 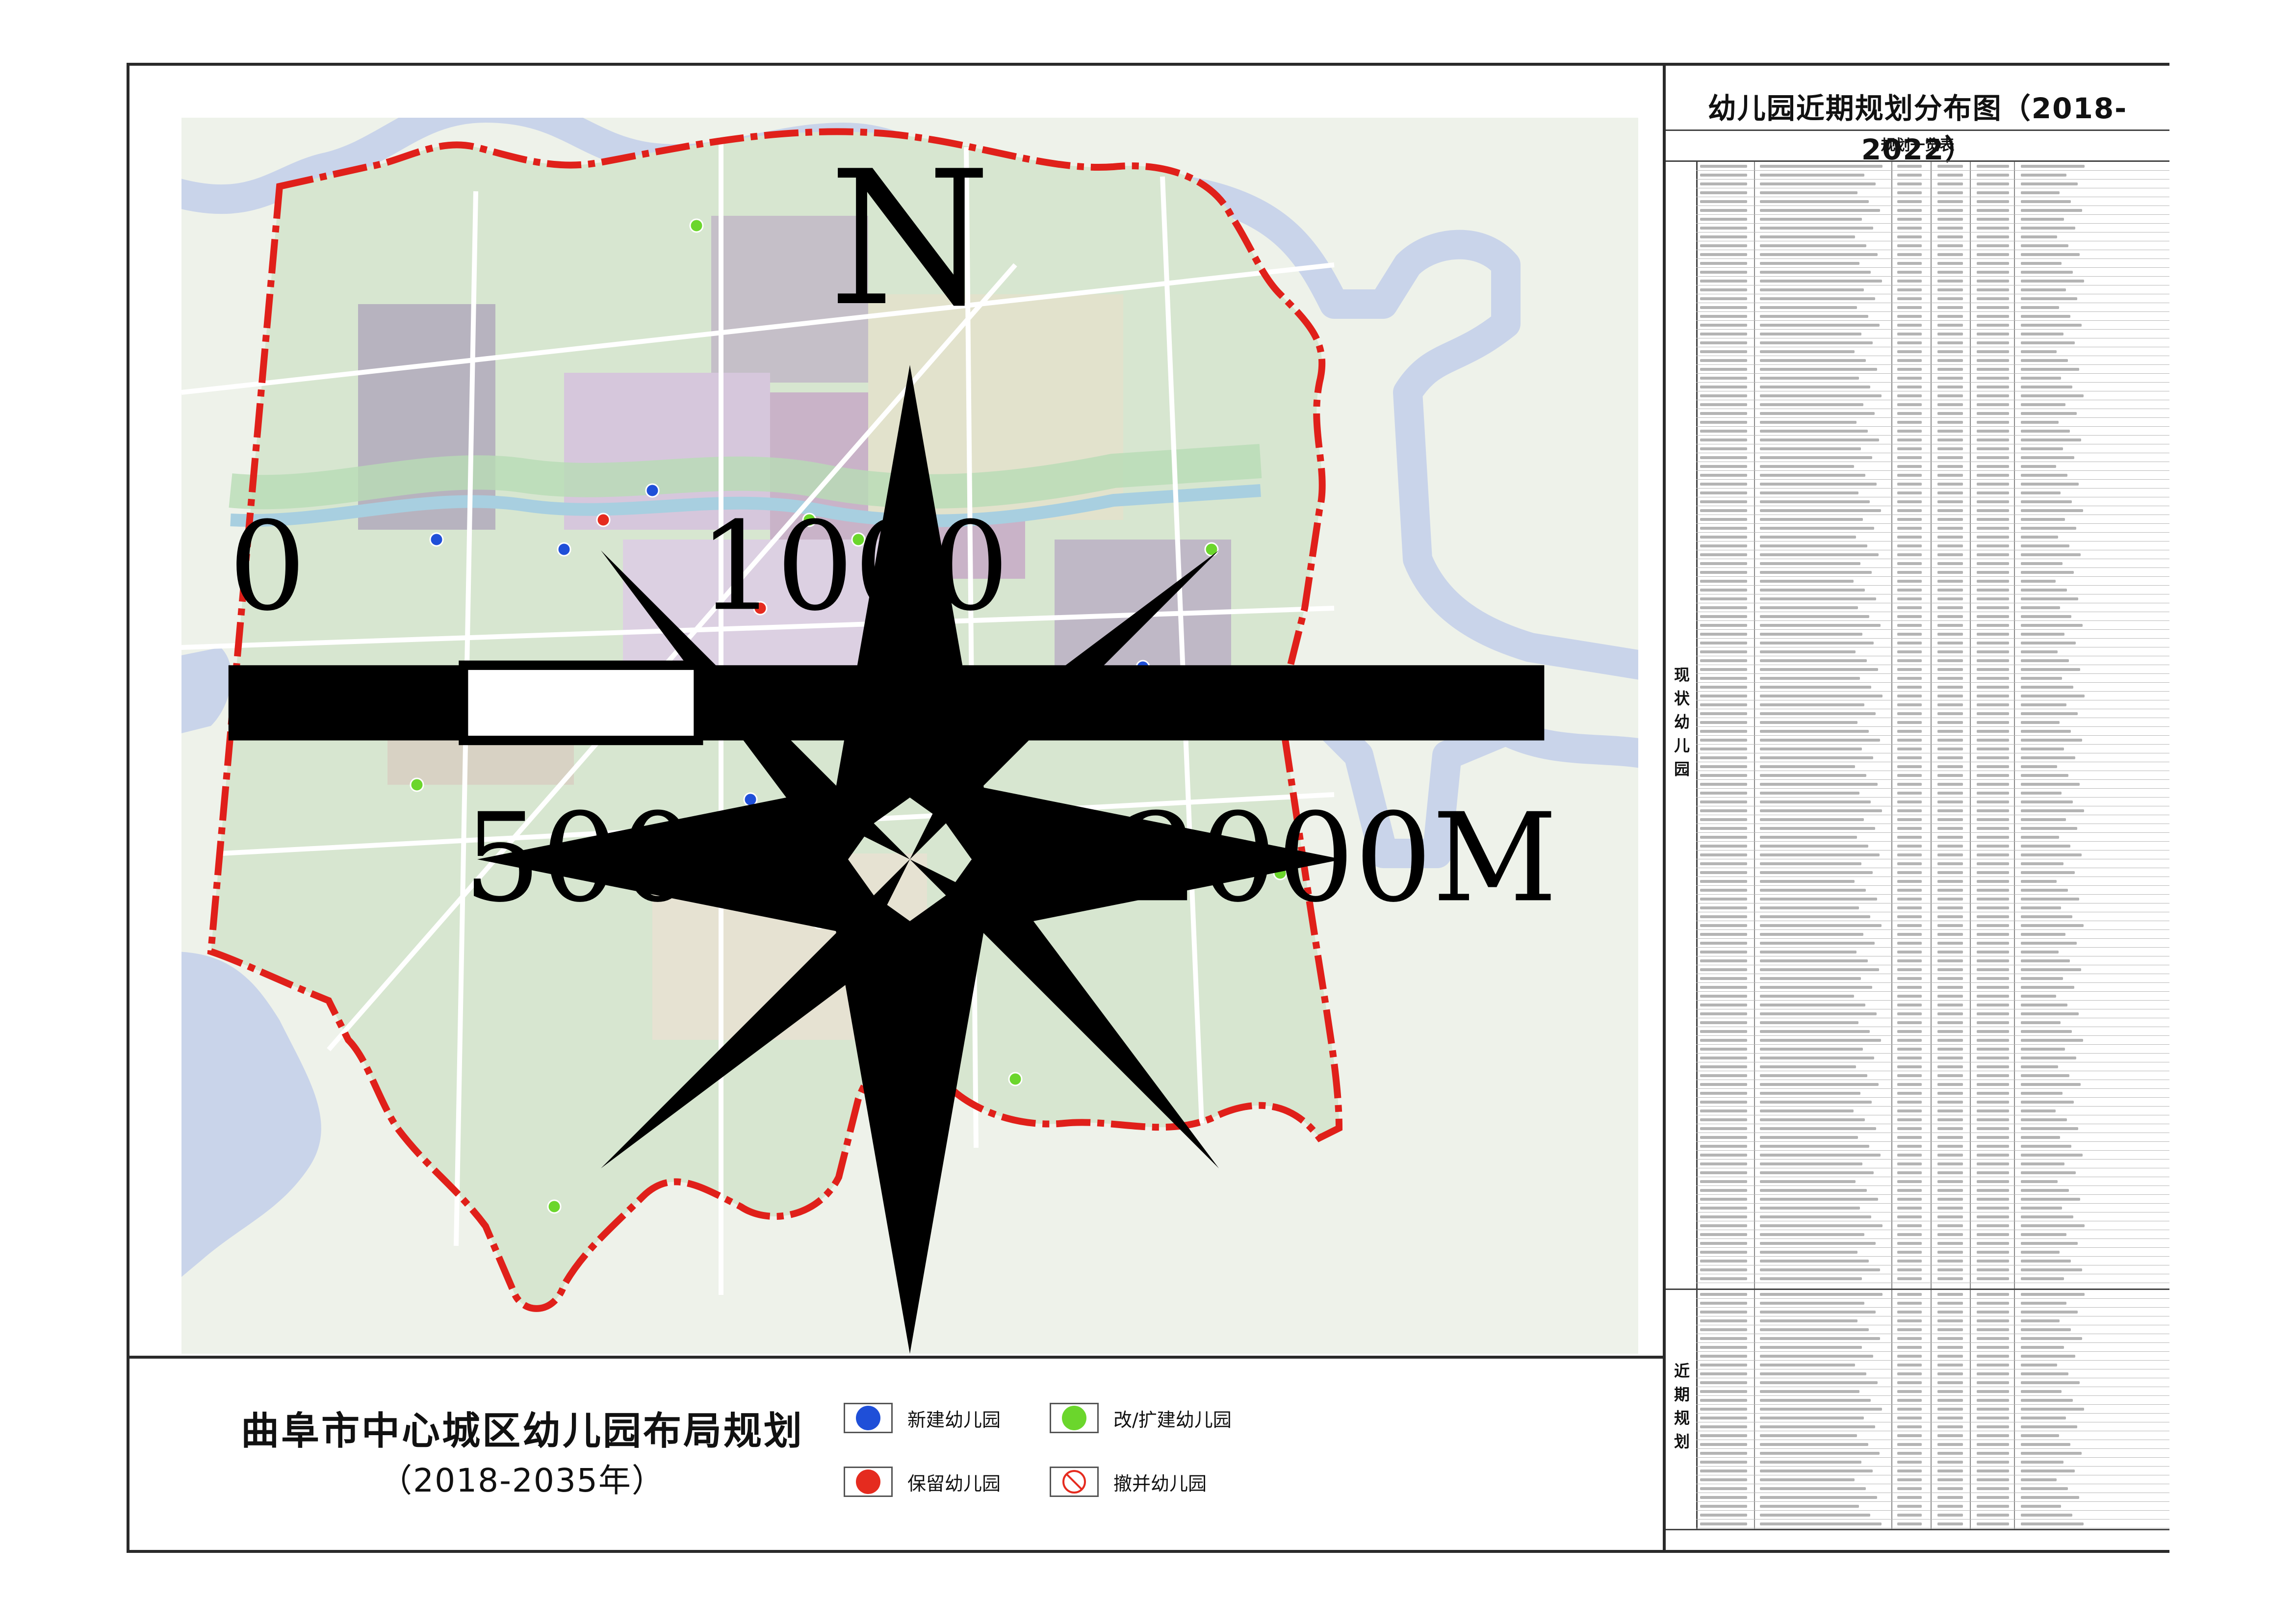 What do you see at coordinates (922, 1418) in the screenshot?
I see `legend-new: 新建幼儿园` at bounding box center [922, 1418].